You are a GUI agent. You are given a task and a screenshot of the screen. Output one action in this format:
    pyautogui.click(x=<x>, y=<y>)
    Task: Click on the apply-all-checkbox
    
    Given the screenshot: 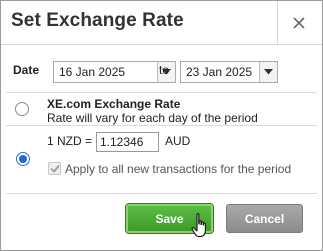 What is the action you would take?
    pyautogui.click(x=54, y=168)
    